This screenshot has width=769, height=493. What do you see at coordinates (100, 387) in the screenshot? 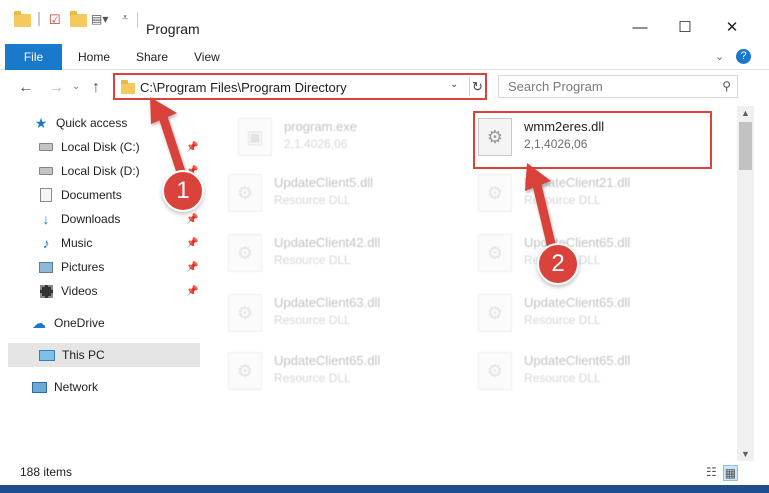
I see `sidebar-item-network: Network` at bounding box center [100, 387].